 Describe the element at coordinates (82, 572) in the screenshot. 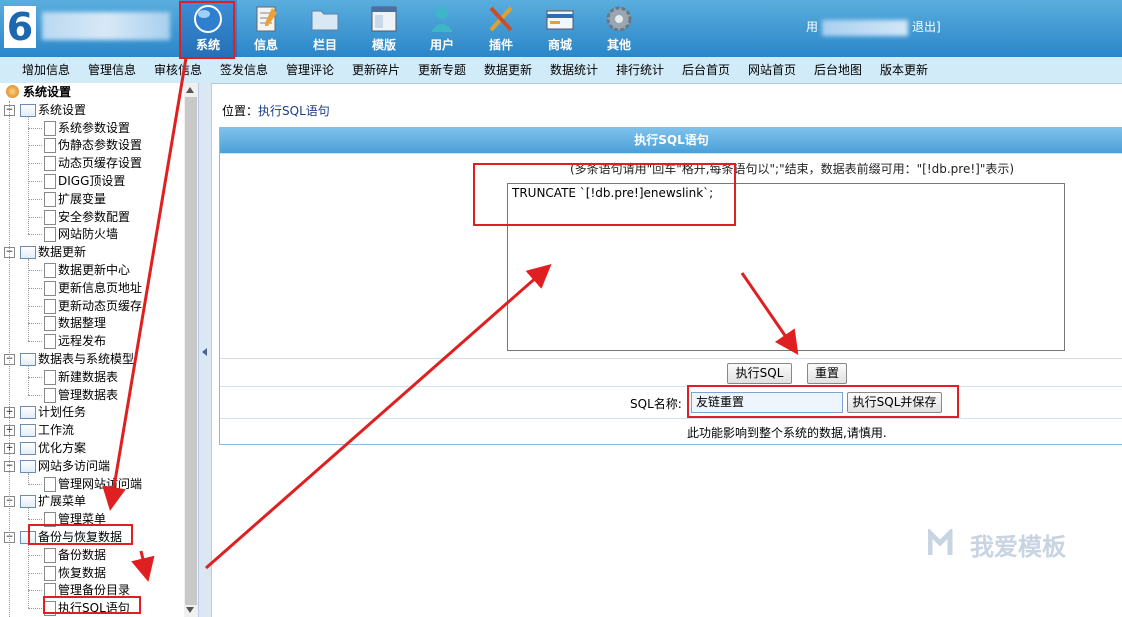

I see `tree-item-label: 恢复数据` at that location.